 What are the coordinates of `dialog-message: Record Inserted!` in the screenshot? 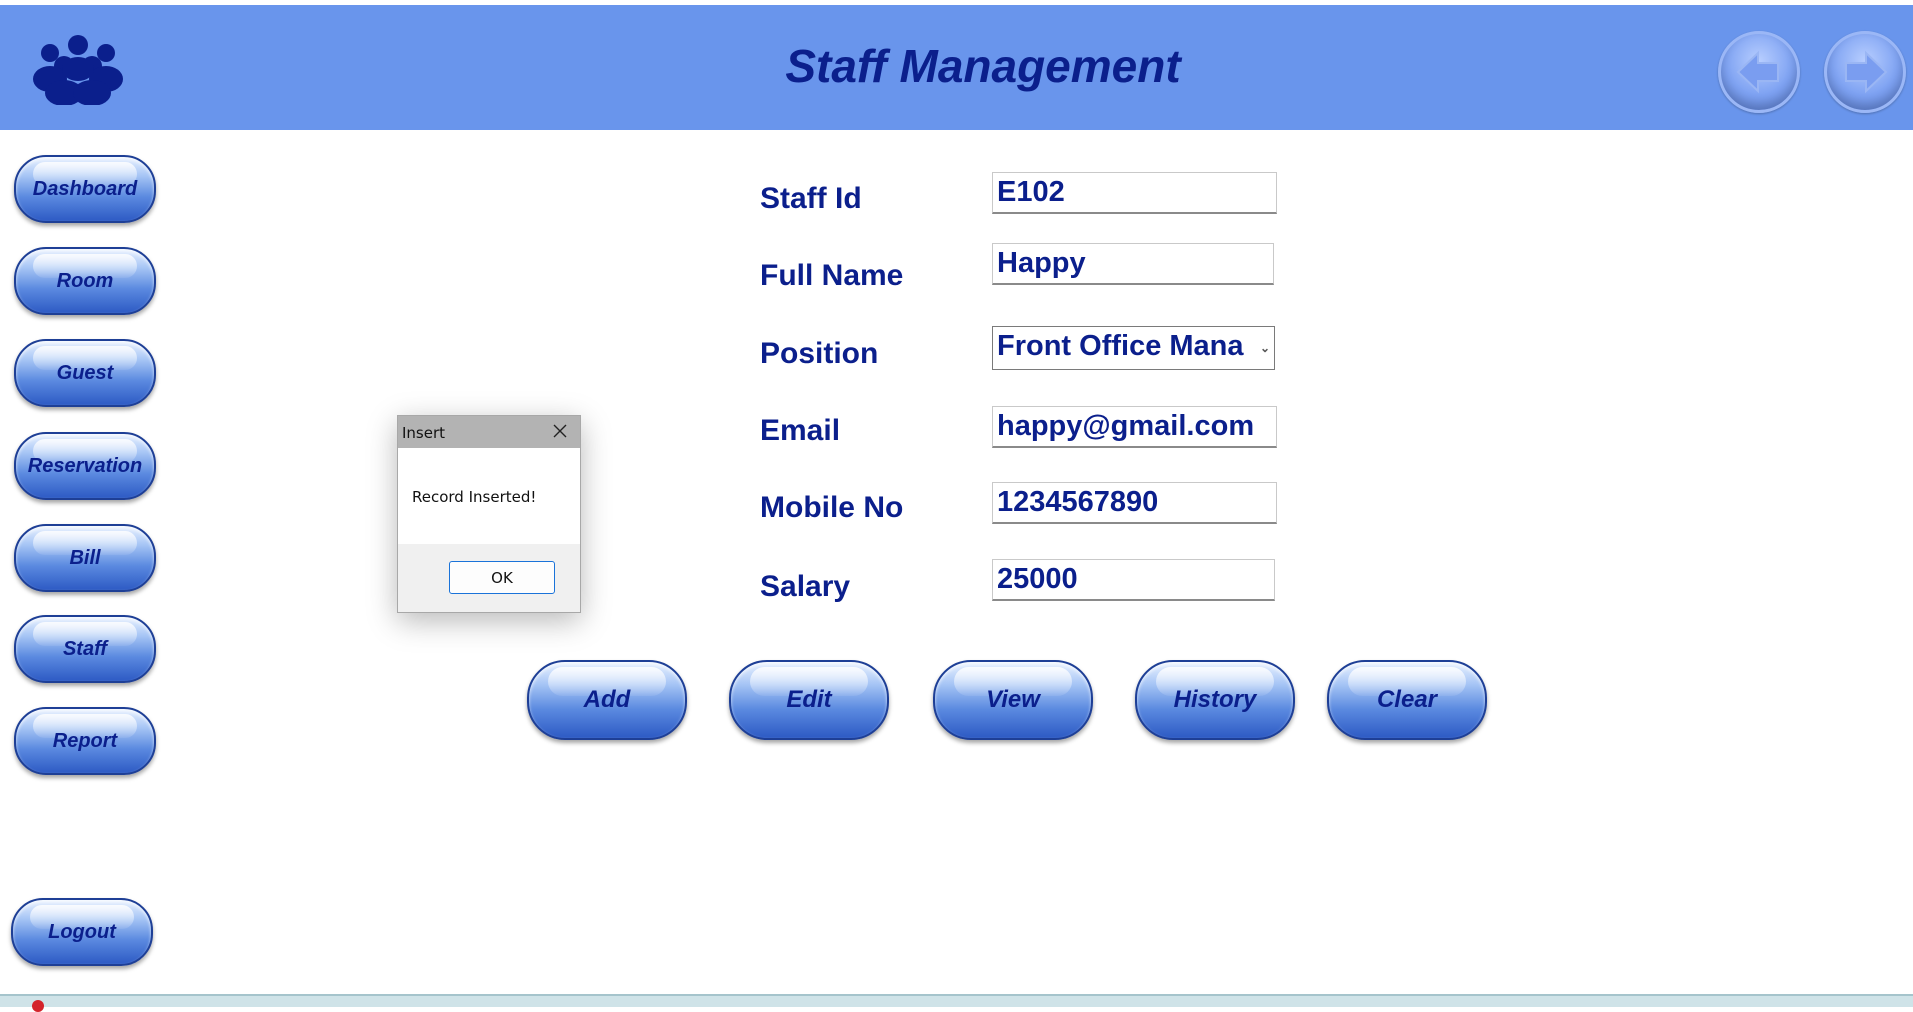 It's located at (474, 497).